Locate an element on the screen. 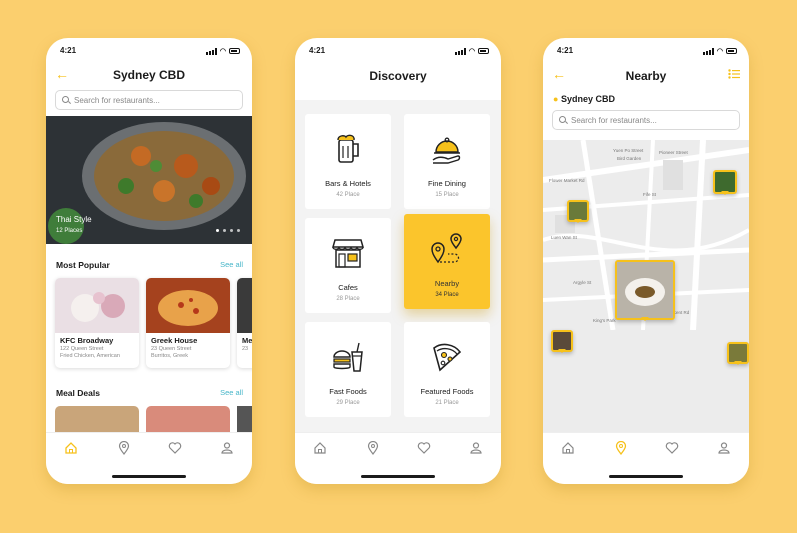  category-featured-foods: Featured Foods 21 Place is located at coordinates (447, 369).